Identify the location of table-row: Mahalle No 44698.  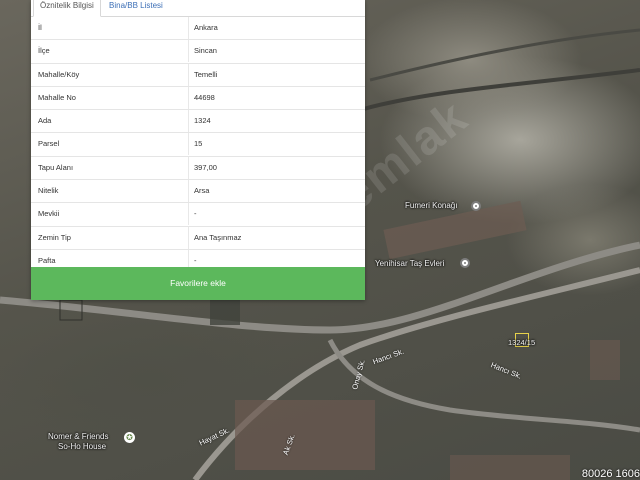
(198, 98).